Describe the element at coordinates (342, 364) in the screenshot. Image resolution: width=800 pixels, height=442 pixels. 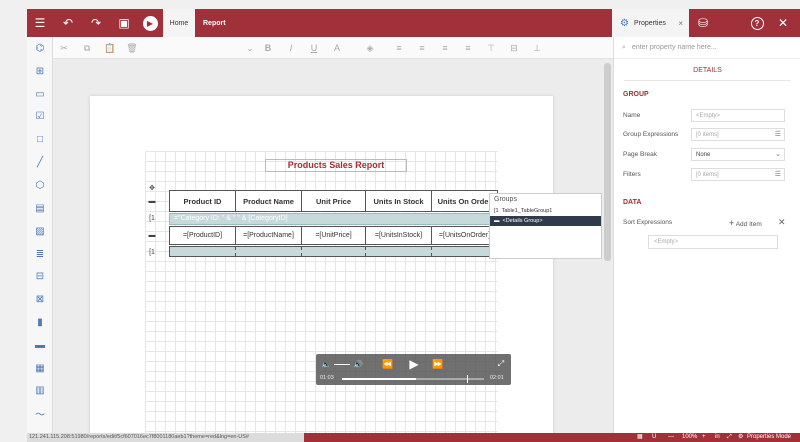
I see `volume-slider` at that location.